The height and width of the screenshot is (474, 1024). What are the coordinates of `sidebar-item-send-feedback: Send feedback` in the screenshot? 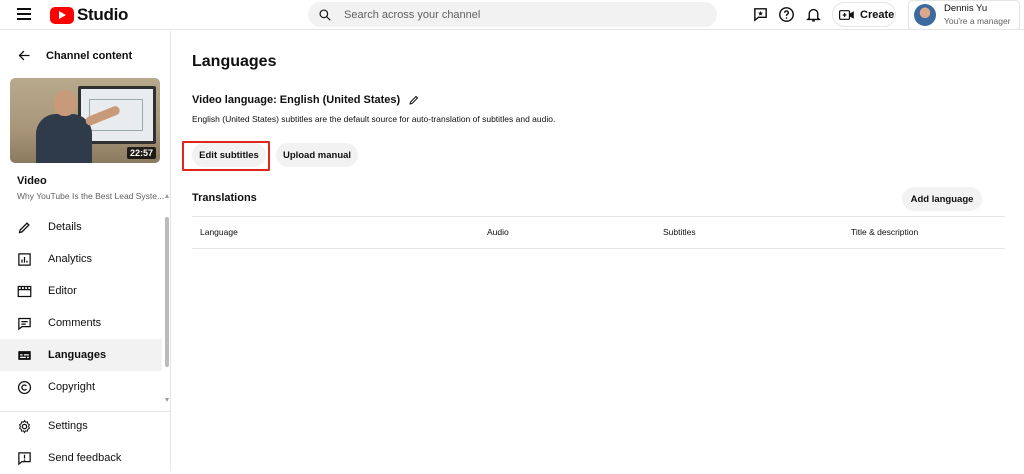 It's located at (85, 458).